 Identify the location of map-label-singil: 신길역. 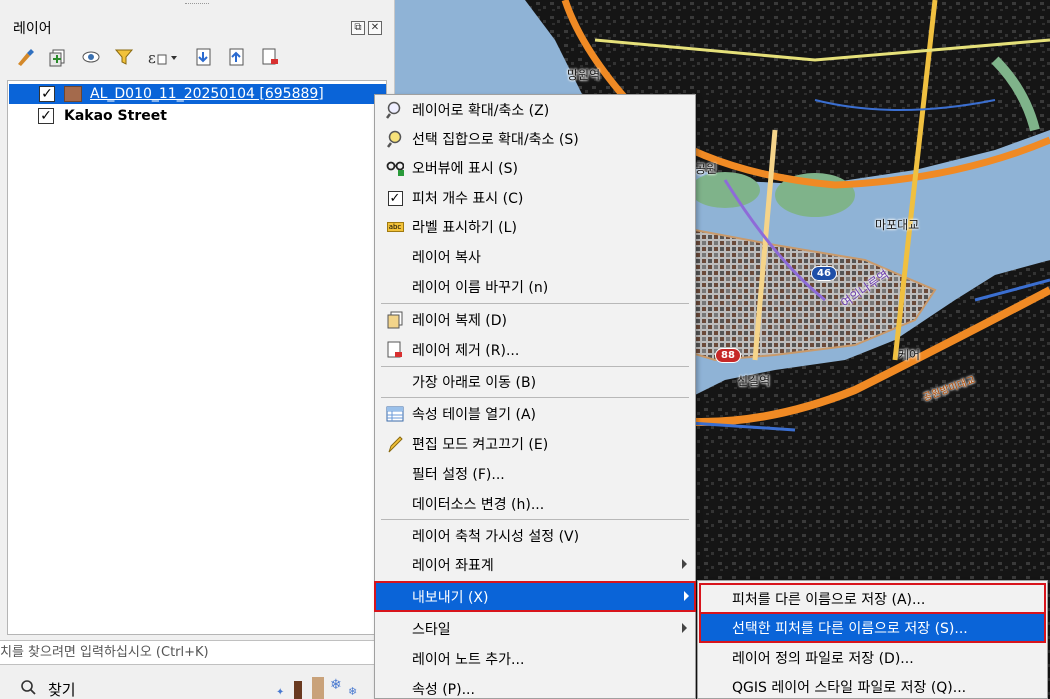
(754, 381).